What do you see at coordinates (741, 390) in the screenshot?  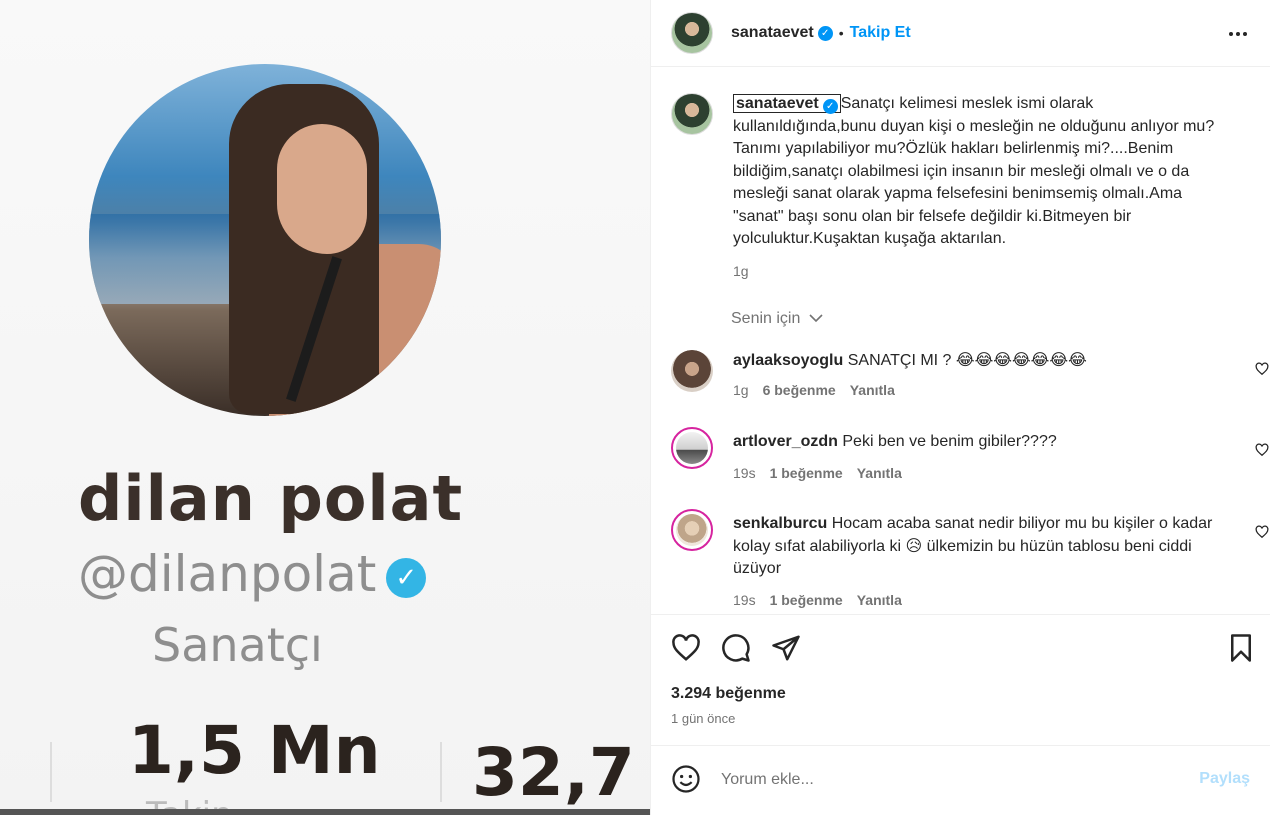 I see `comment-time: 1g` at bounding box center [741, 390].